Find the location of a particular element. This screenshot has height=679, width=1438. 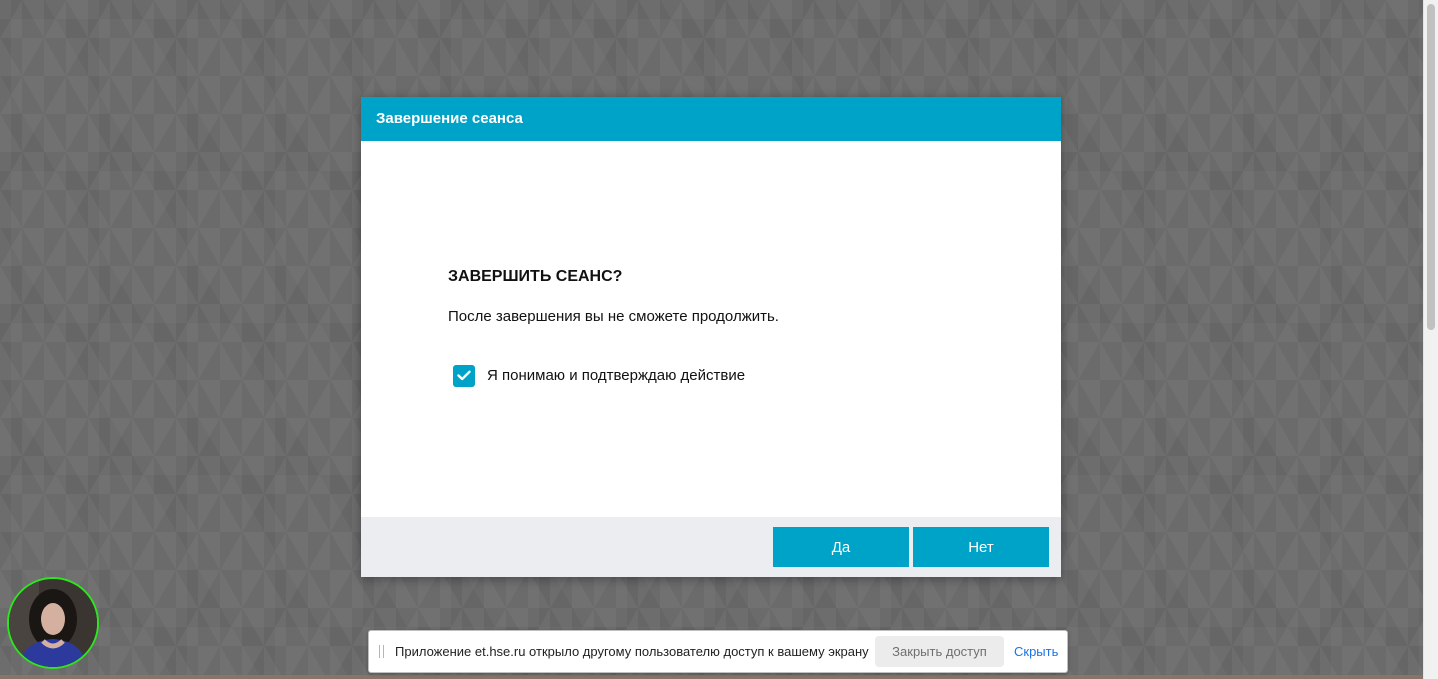

confirm-checkbox is located at coordinates (464, 375).